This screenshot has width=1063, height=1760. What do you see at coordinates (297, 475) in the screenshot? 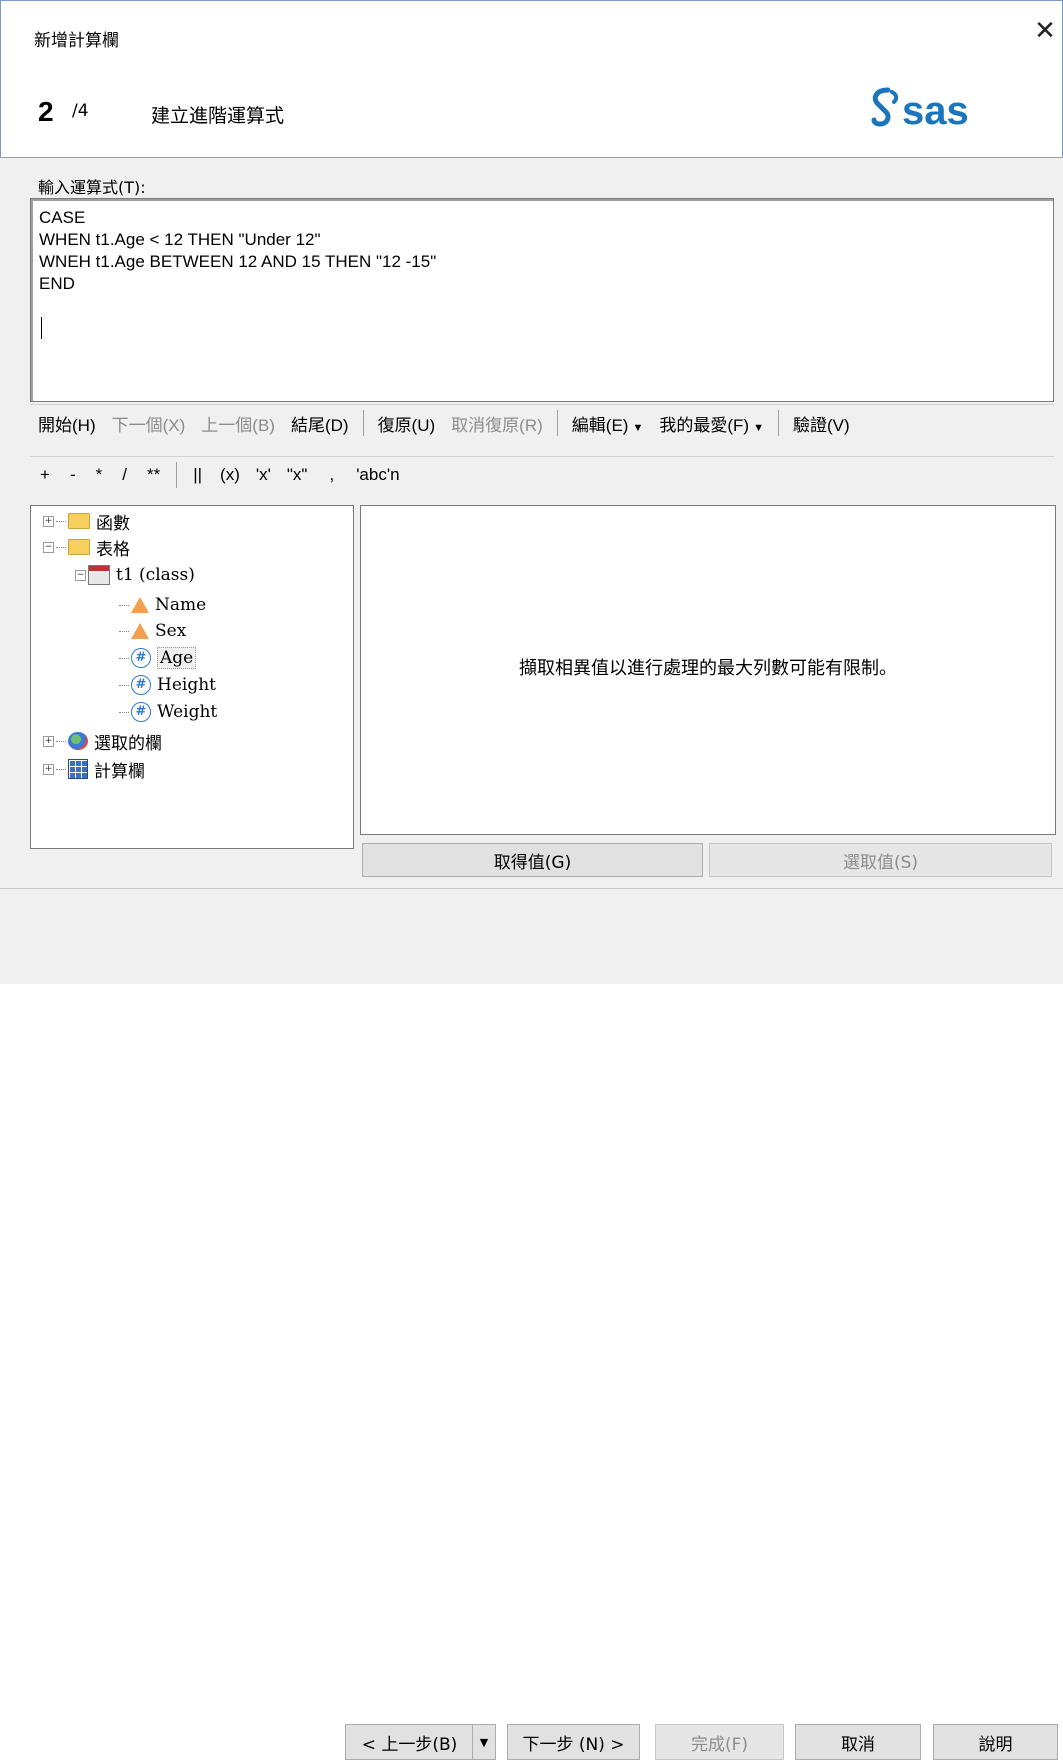
I see `double-quote-button: "x"` at bounding box center [297, 475].